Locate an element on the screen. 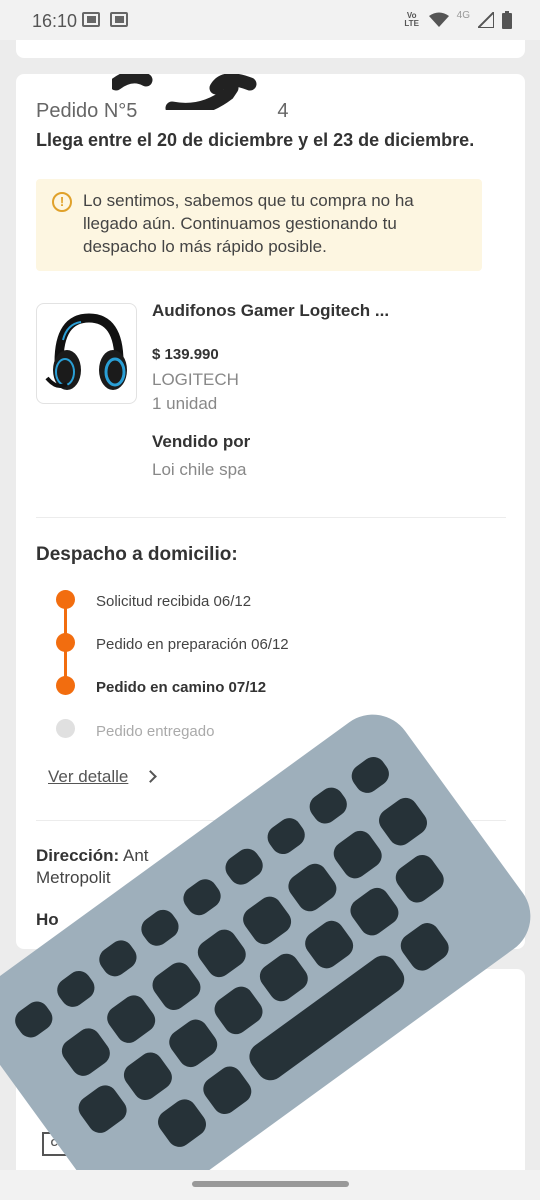 The image size is (540, 1200). status-time: 16:10 is located at coordinates (55, 21).